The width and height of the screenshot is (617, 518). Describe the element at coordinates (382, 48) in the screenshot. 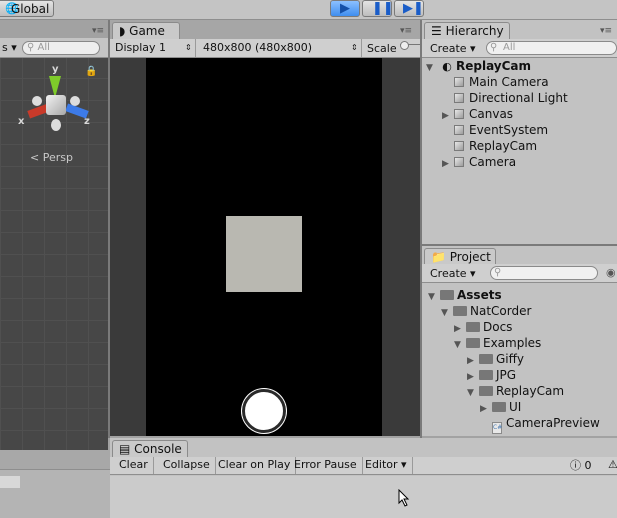

I see `scale-label: Scale` at that location.